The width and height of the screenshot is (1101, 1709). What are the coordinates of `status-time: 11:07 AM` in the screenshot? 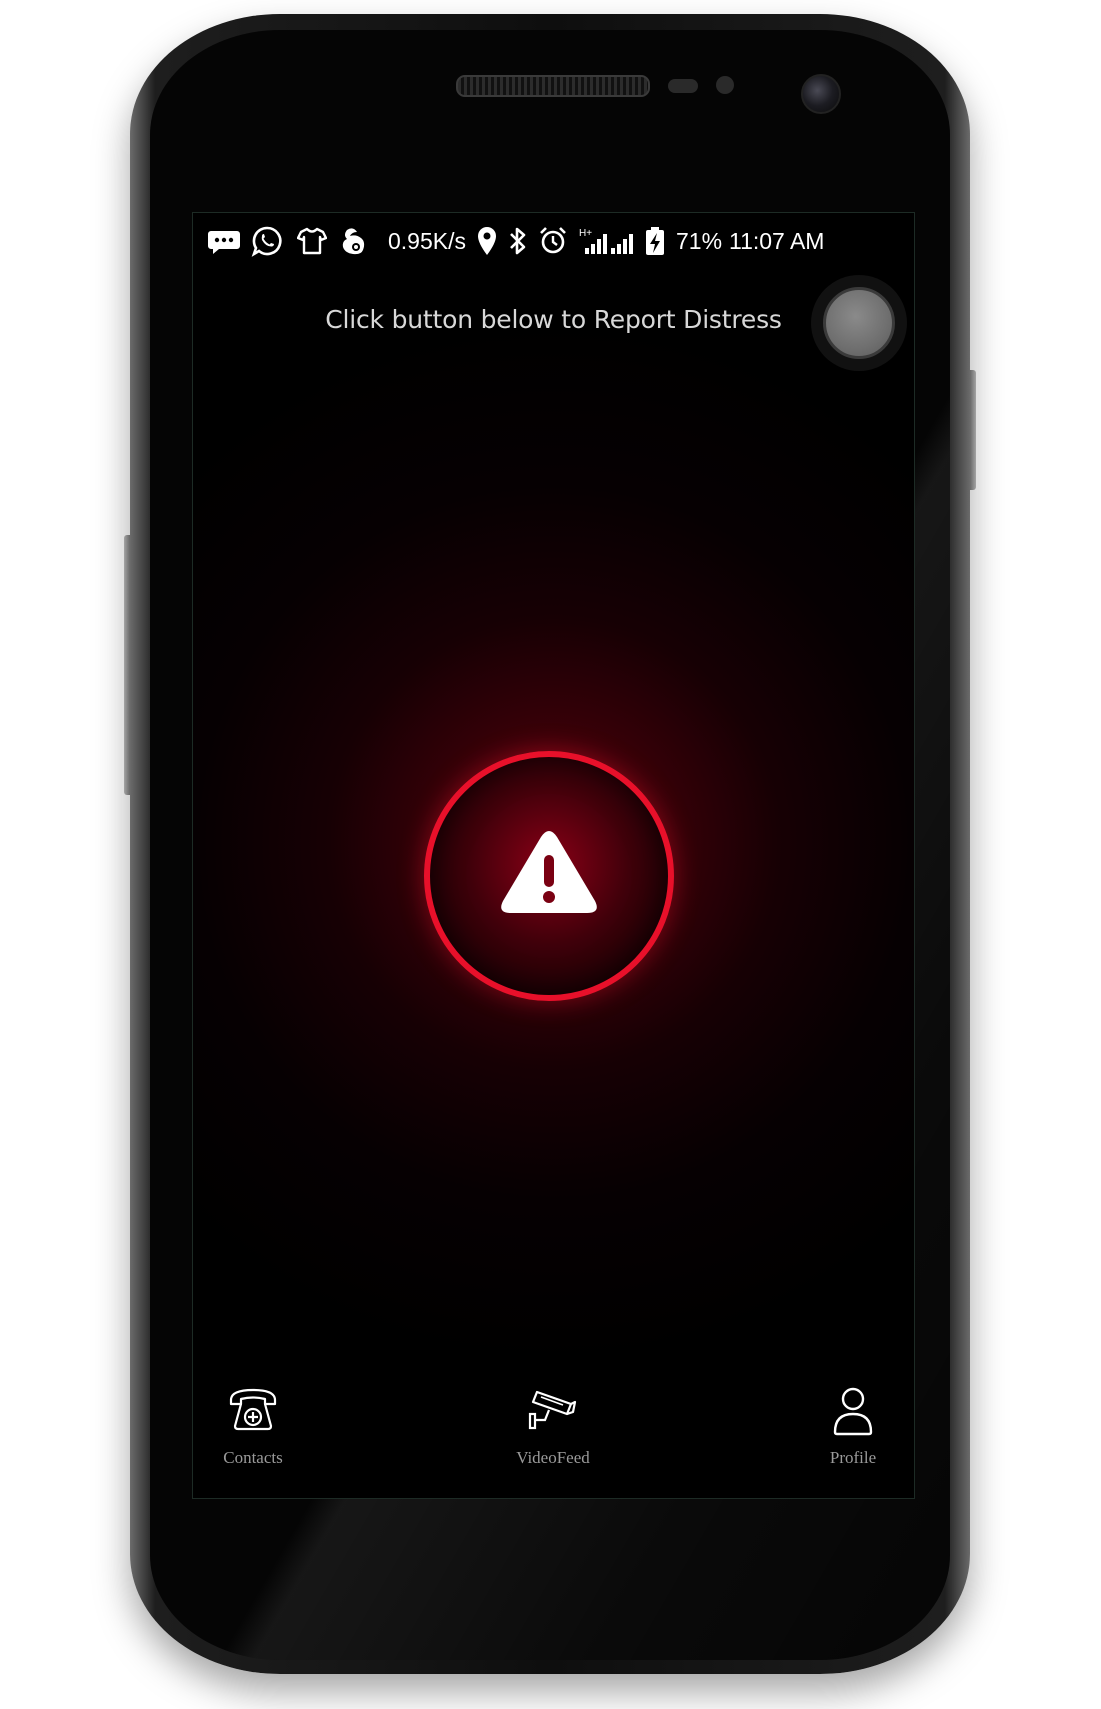 It's located at (777, 241).